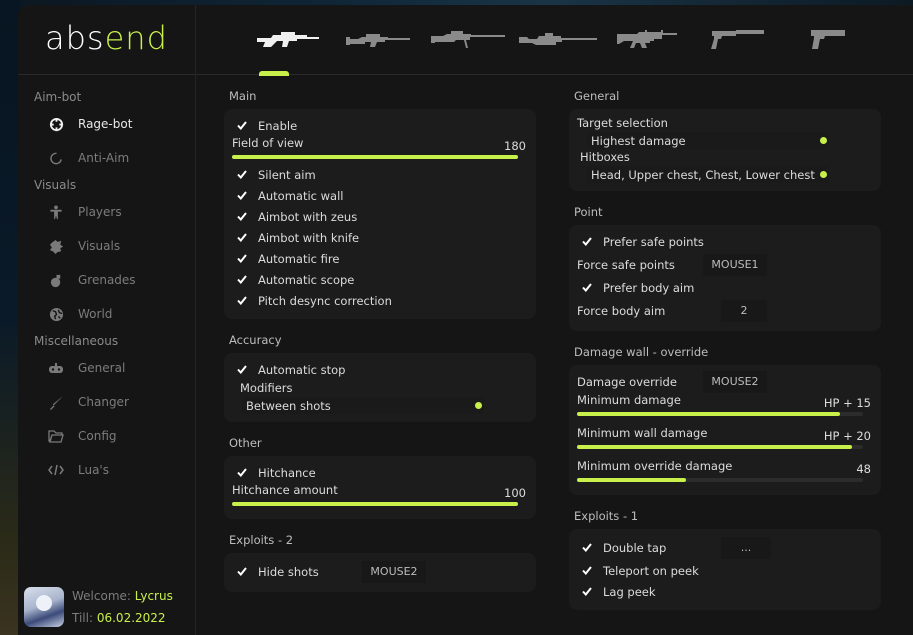 The image size is (913, 635). Describe the element at coordinates (380, 487) in the screenshot. I see `panel-other: Hitchance Hitchance amount 100` at that location.